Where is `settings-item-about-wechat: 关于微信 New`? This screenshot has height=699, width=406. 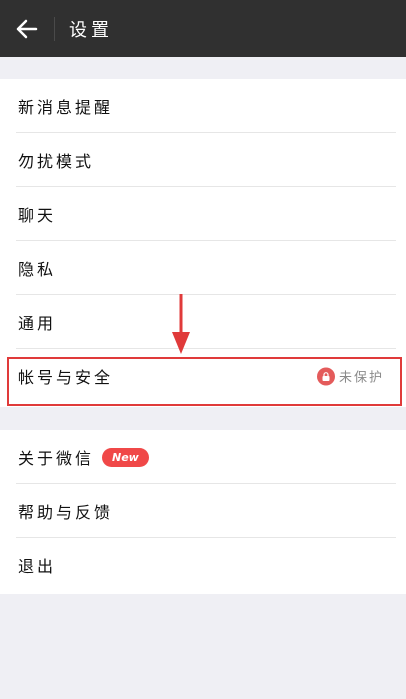
settings-item-about-wechat: 关于微信 New is located at coordinates (203, 457).